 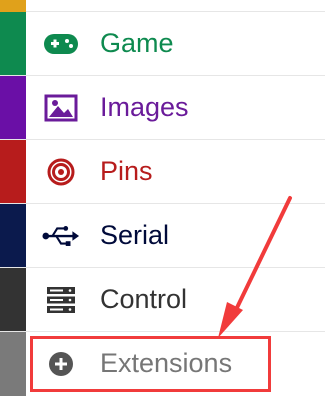 What do you see at coordinates (166, 362) in the screenshot?
I see `category-label: Extensions` at bounding box center [166, 362].